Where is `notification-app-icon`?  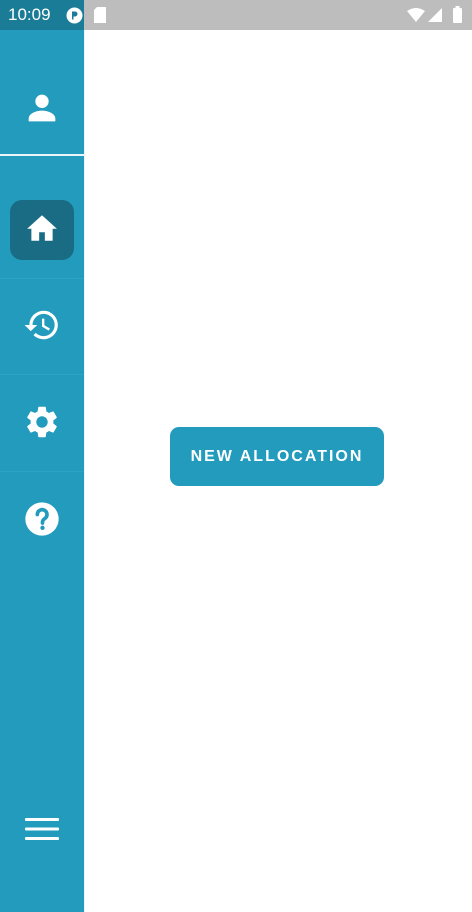
notification-app-icon is located at coordinates (74, 18).